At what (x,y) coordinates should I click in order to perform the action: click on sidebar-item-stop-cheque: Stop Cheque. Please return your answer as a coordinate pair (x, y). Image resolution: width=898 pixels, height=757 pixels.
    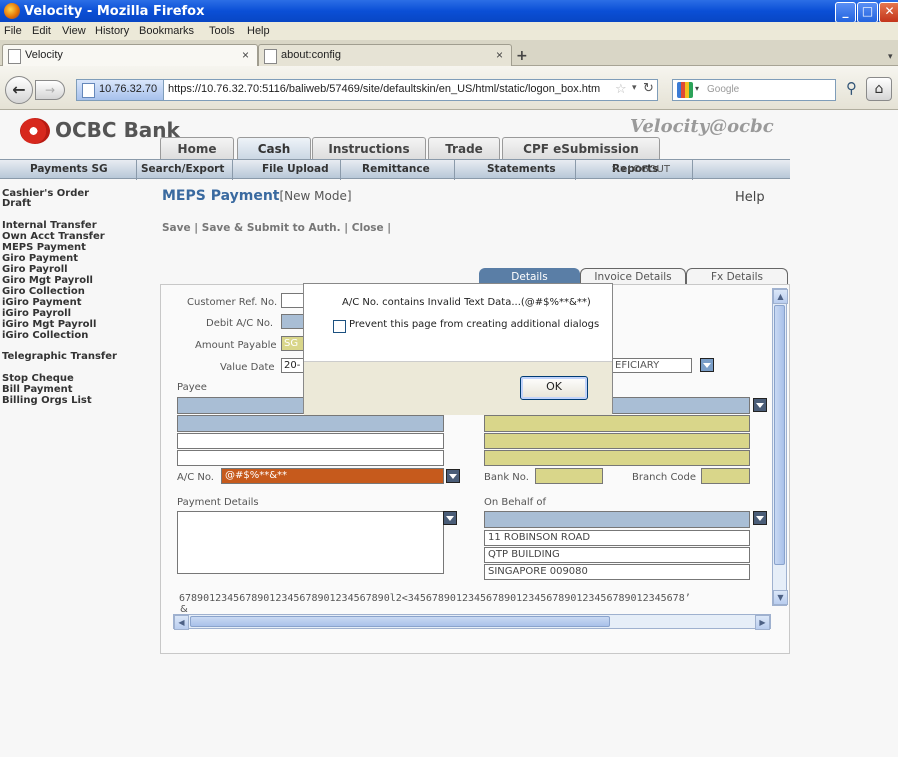
    Looking at the image, I should click on (38, 379).